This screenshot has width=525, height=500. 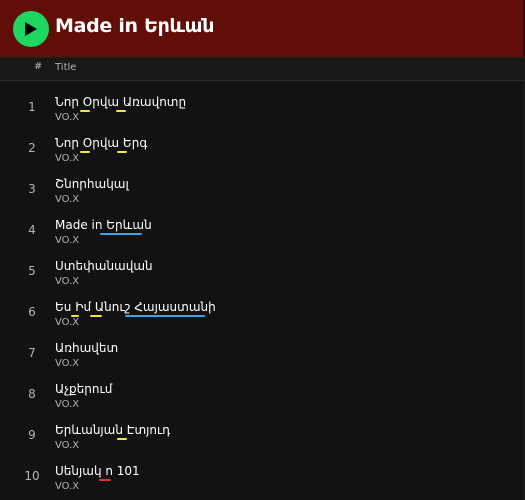 I want to click on track-title: Սենյակ n 101, so click(x=97, y=471).